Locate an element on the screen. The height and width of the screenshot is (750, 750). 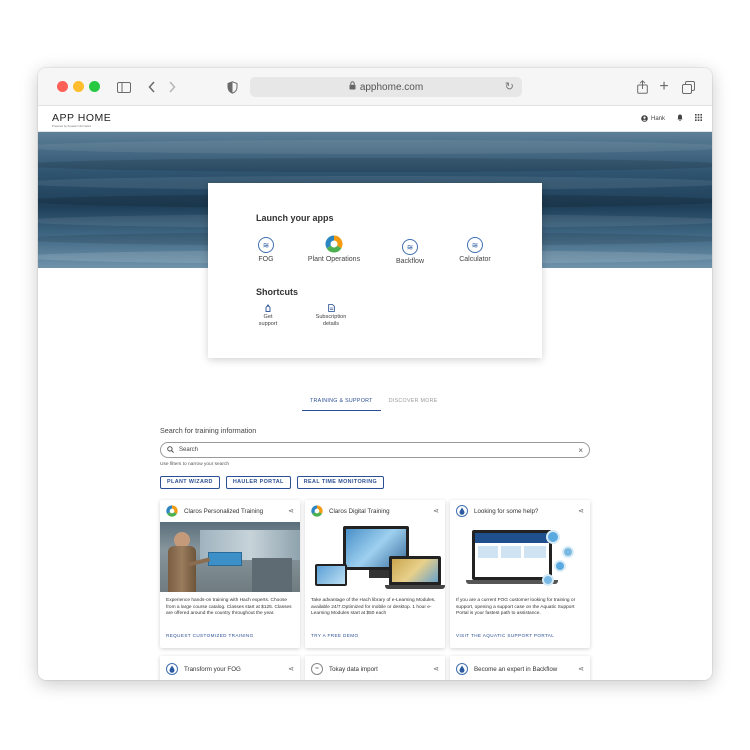
app-label: FOG is located at coordinates (266, 259).